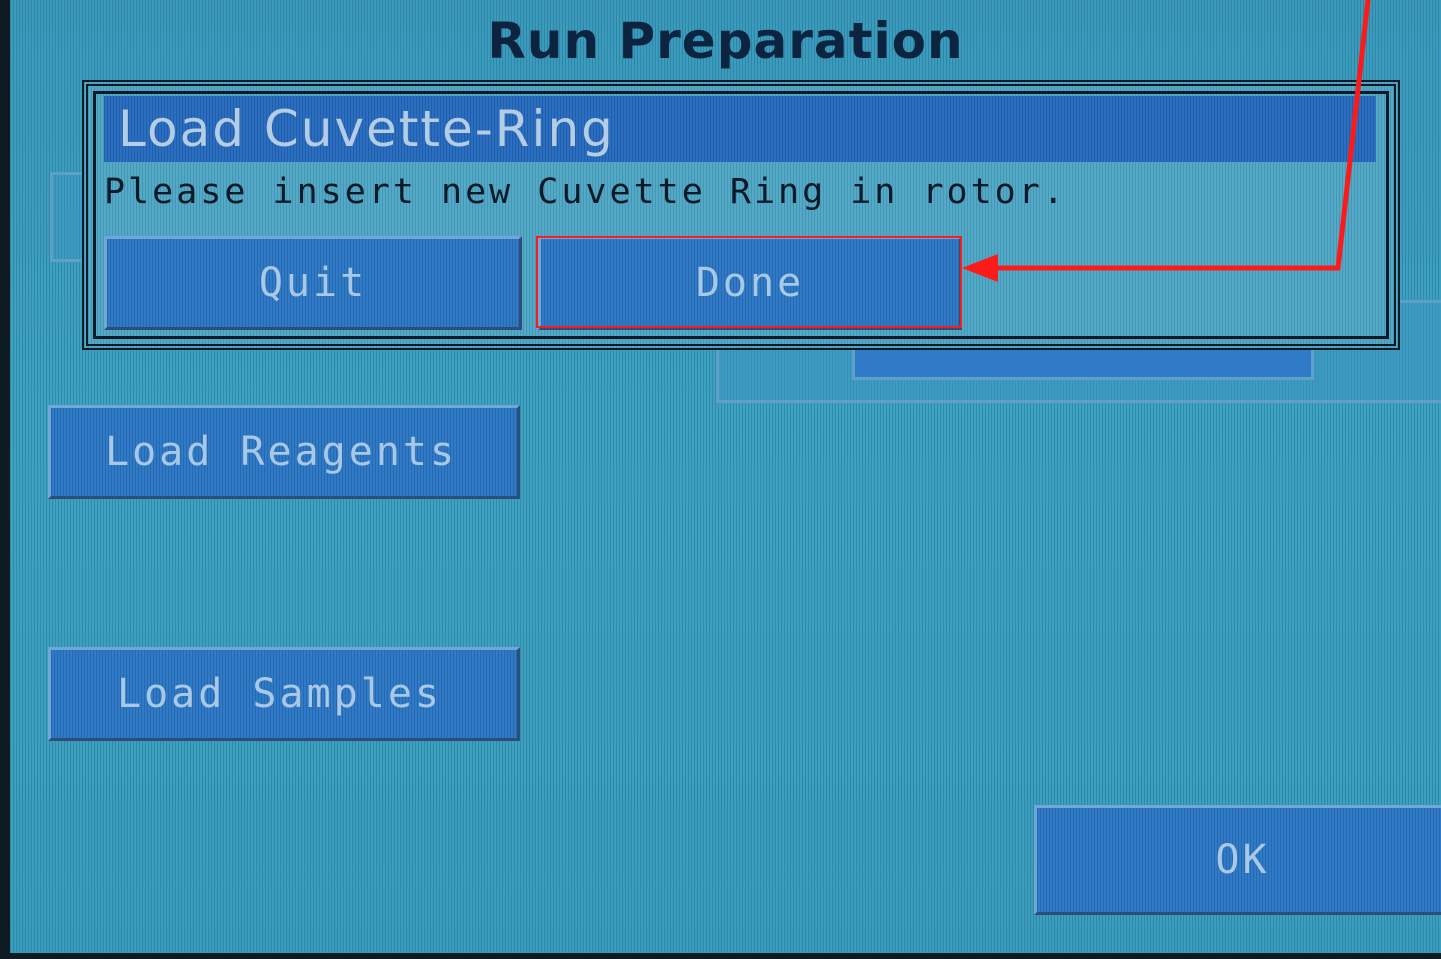  What do you see at coordinates (284, 694) in the screenshot?
I see `load-samples-button: Load Samples` at bounding box center [284, 694].